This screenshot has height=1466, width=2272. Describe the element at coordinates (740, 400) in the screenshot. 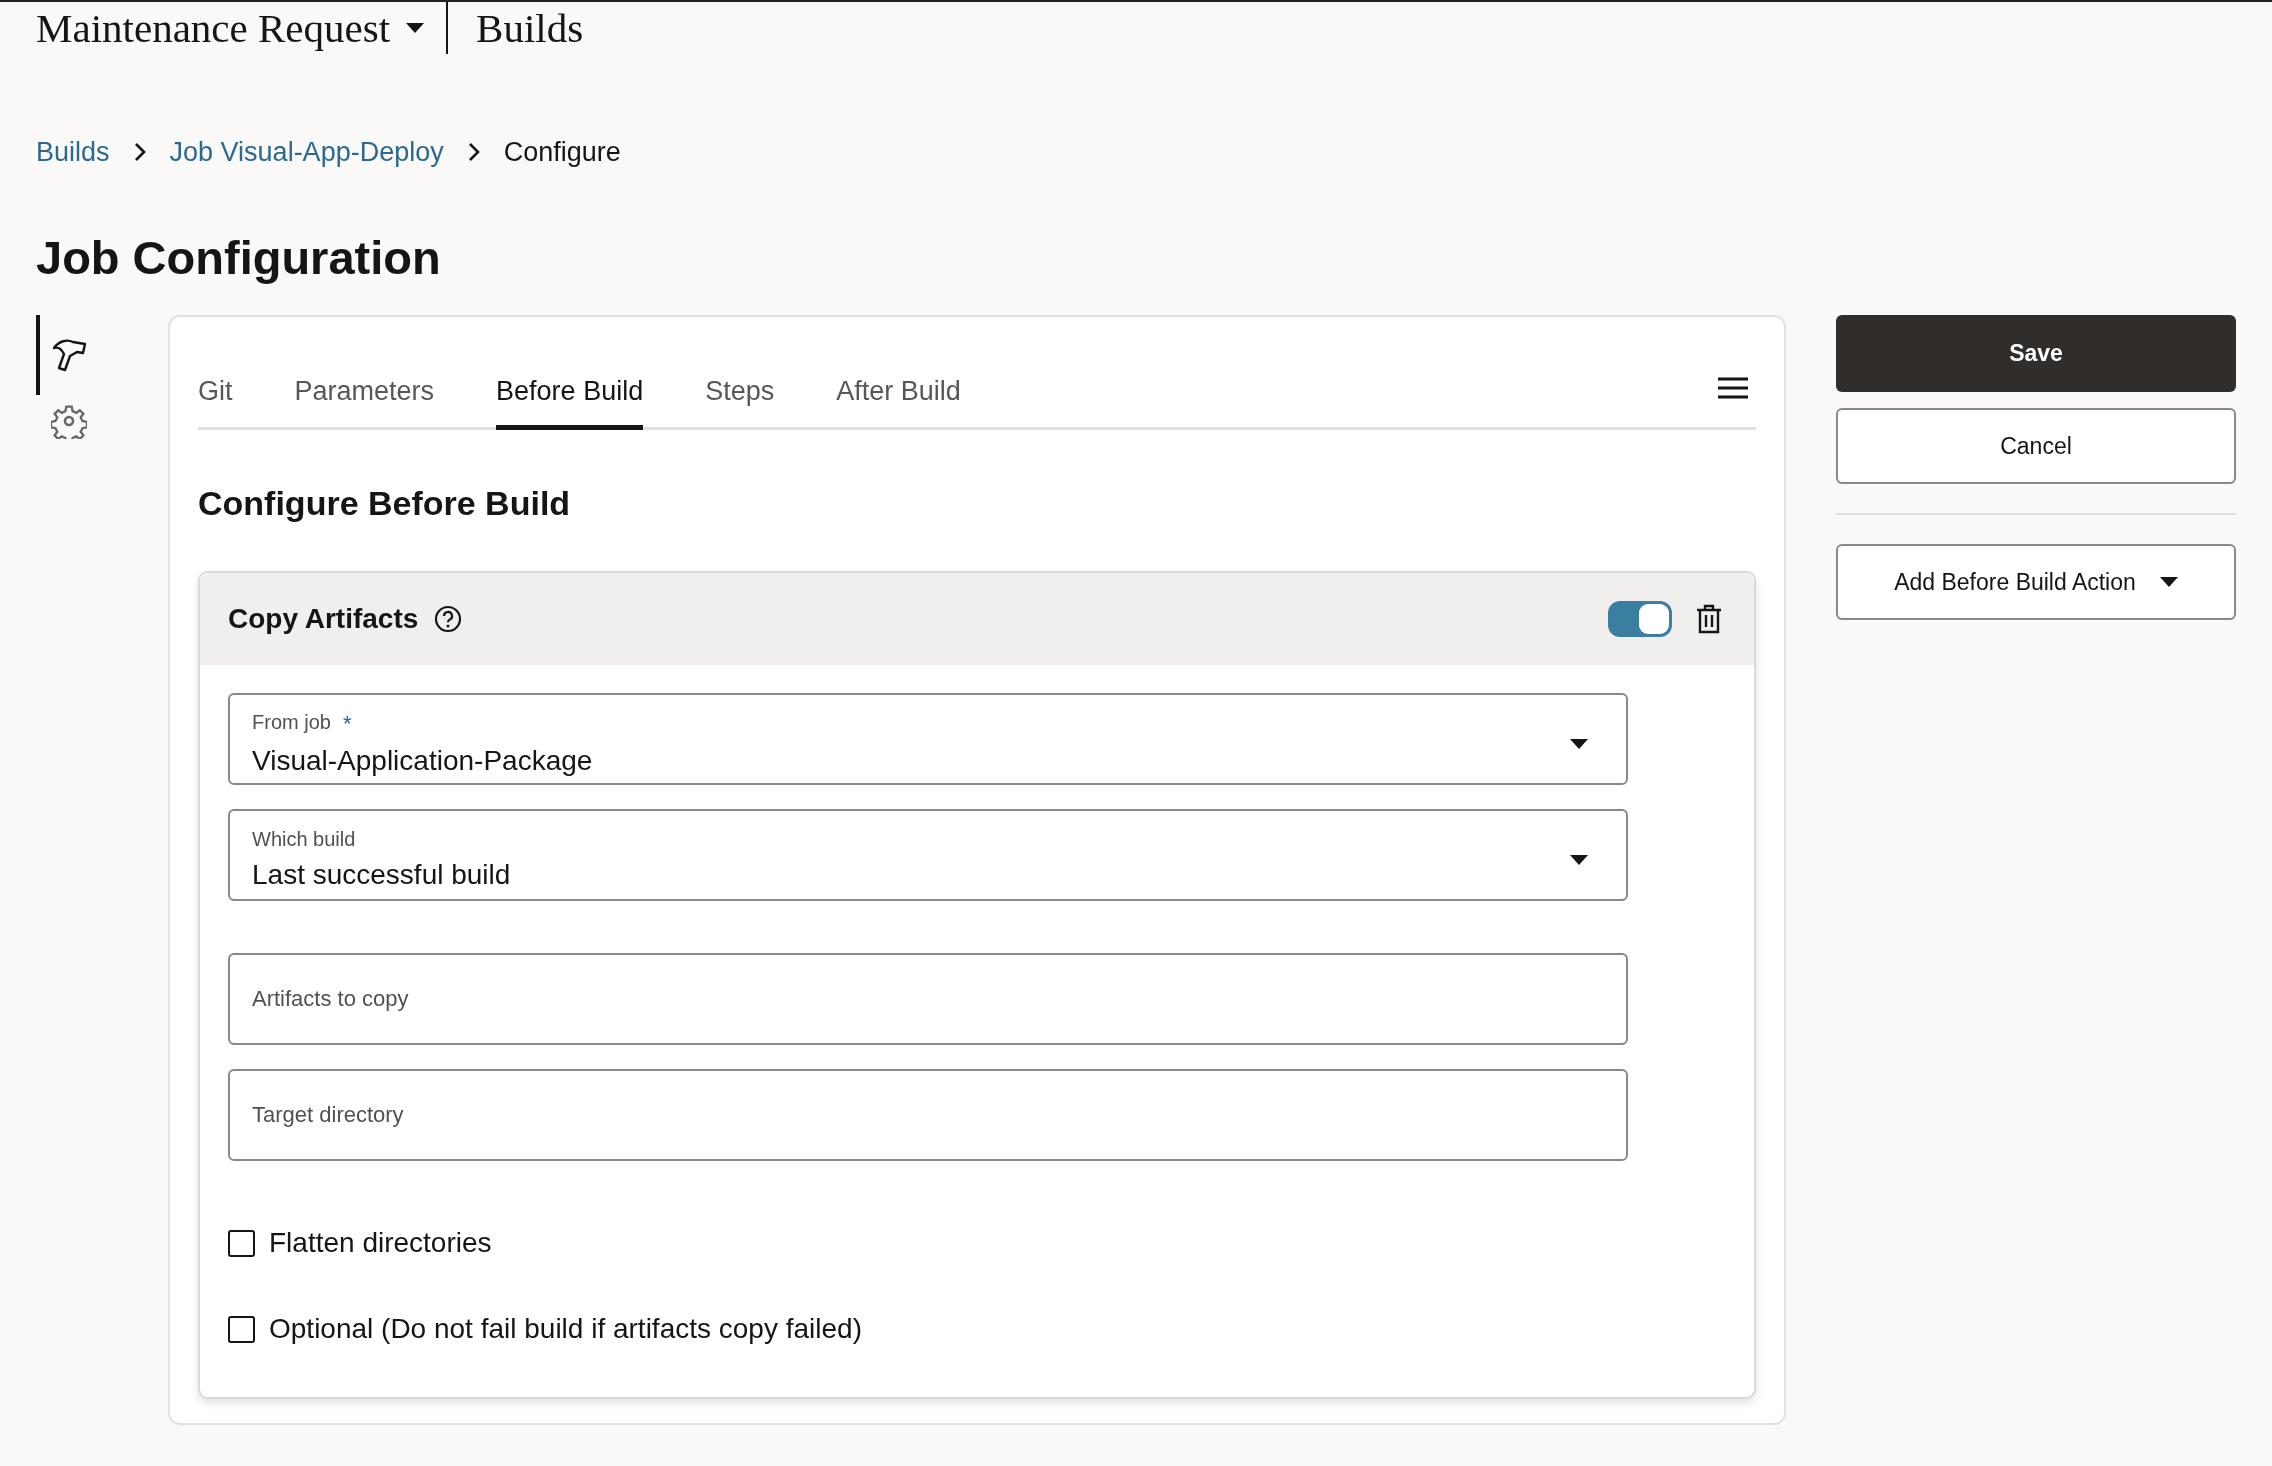

I see `tab: Steps` at that location.